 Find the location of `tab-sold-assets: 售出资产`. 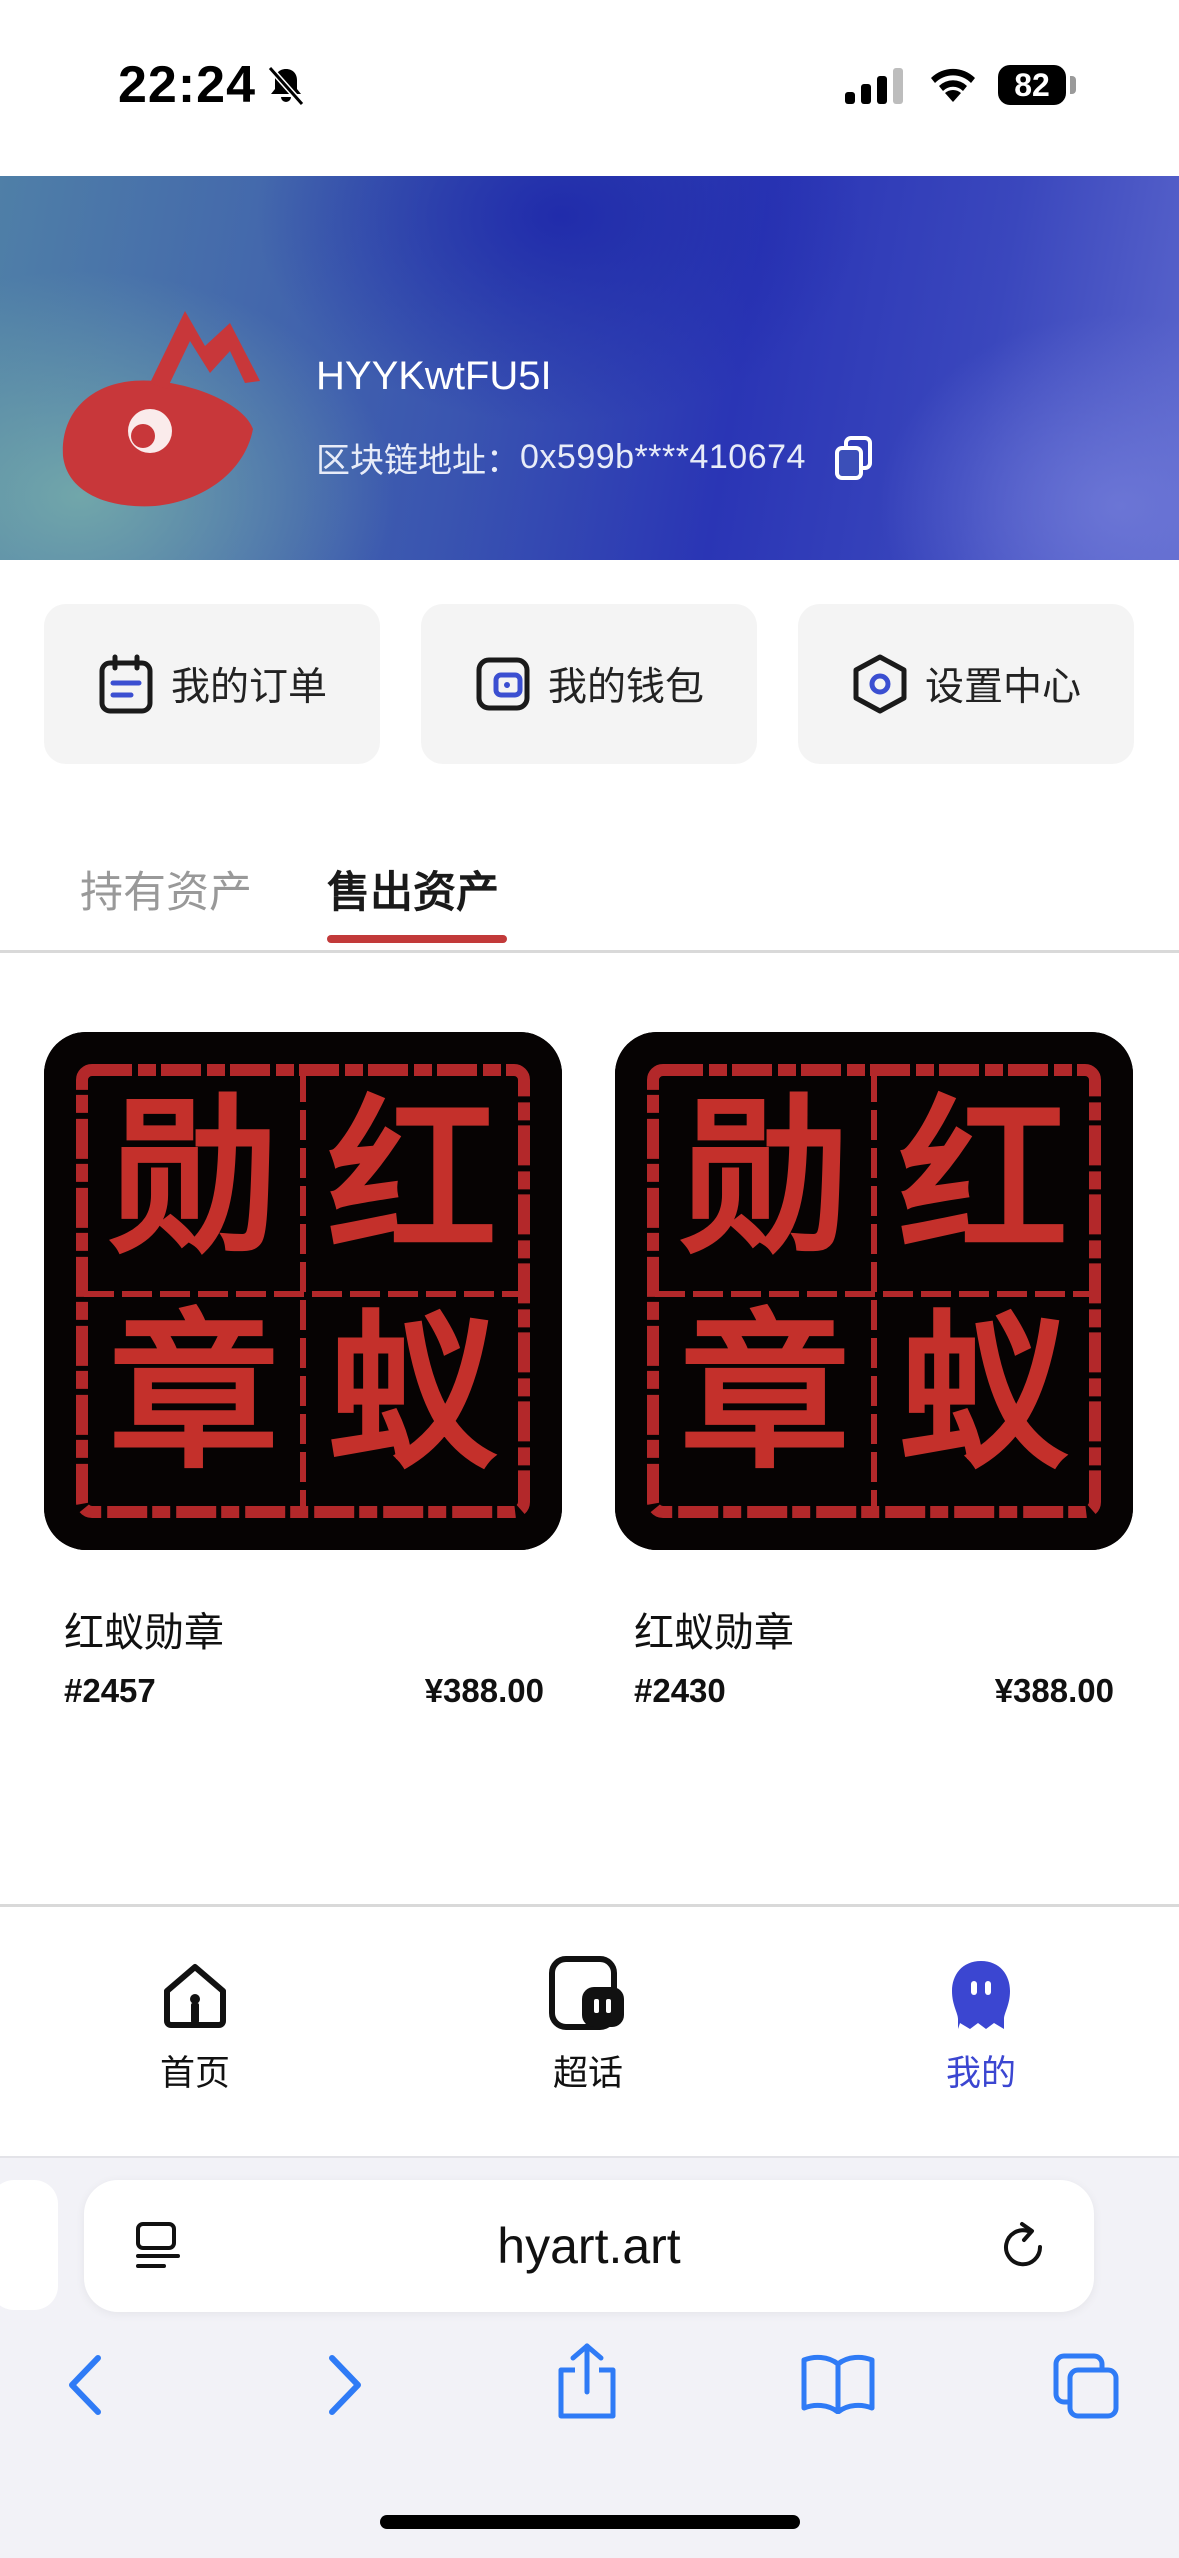

tab-sold-assets: 售出资产 is located at coordinates (413, 889).